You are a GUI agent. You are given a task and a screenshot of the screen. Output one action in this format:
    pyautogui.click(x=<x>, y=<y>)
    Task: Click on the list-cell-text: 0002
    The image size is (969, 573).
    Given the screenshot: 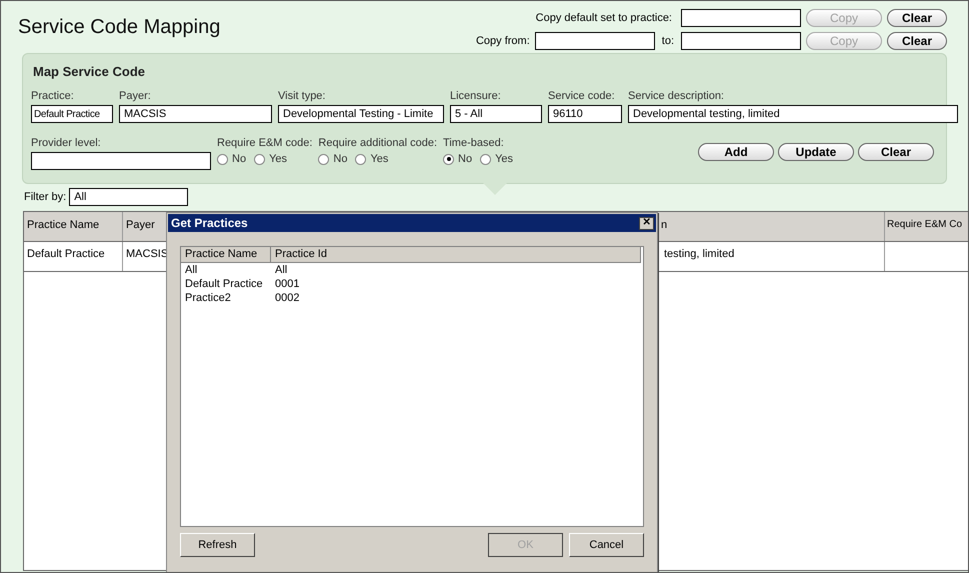 What is the action you would take?
    pyautogui.click(x=287, y=298)
    